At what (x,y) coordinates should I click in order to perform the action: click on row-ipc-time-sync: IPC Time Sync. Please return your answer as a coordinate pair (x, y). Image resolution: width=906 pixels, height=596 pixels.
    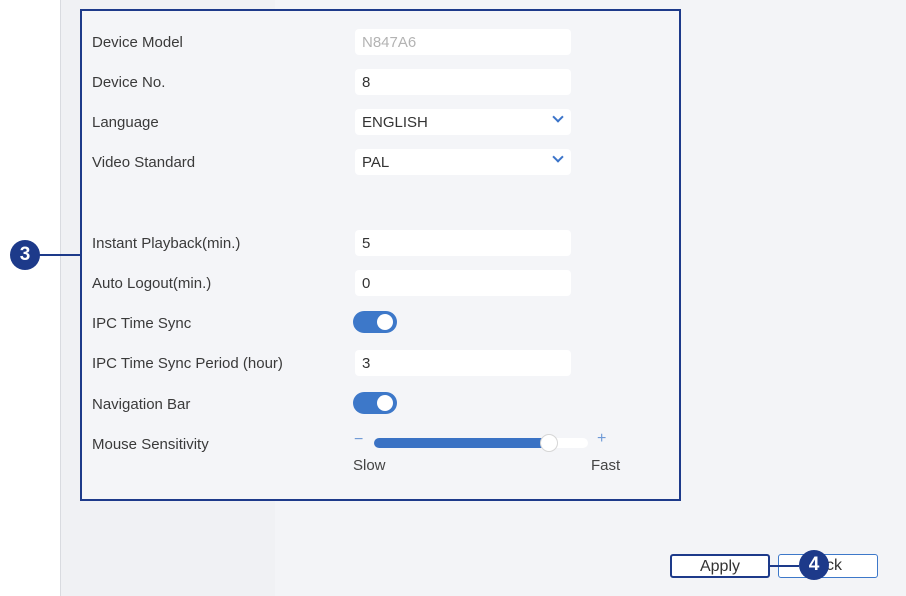
    Looking at the image, I should click on (372, 323).